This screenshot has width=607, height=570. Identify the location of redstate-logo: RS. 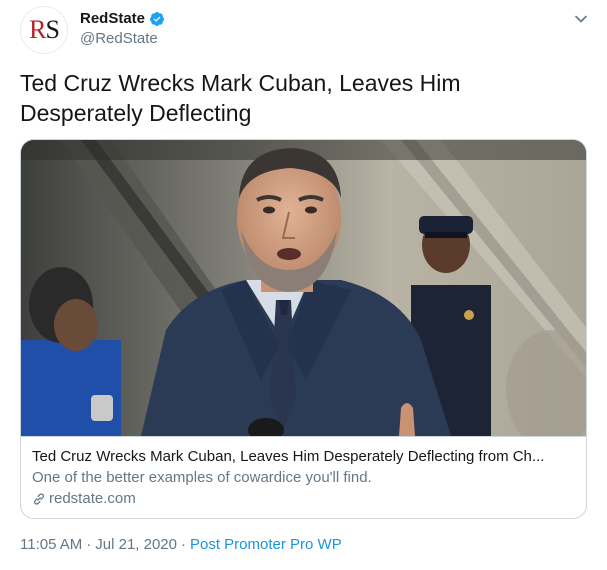
(44, 29).